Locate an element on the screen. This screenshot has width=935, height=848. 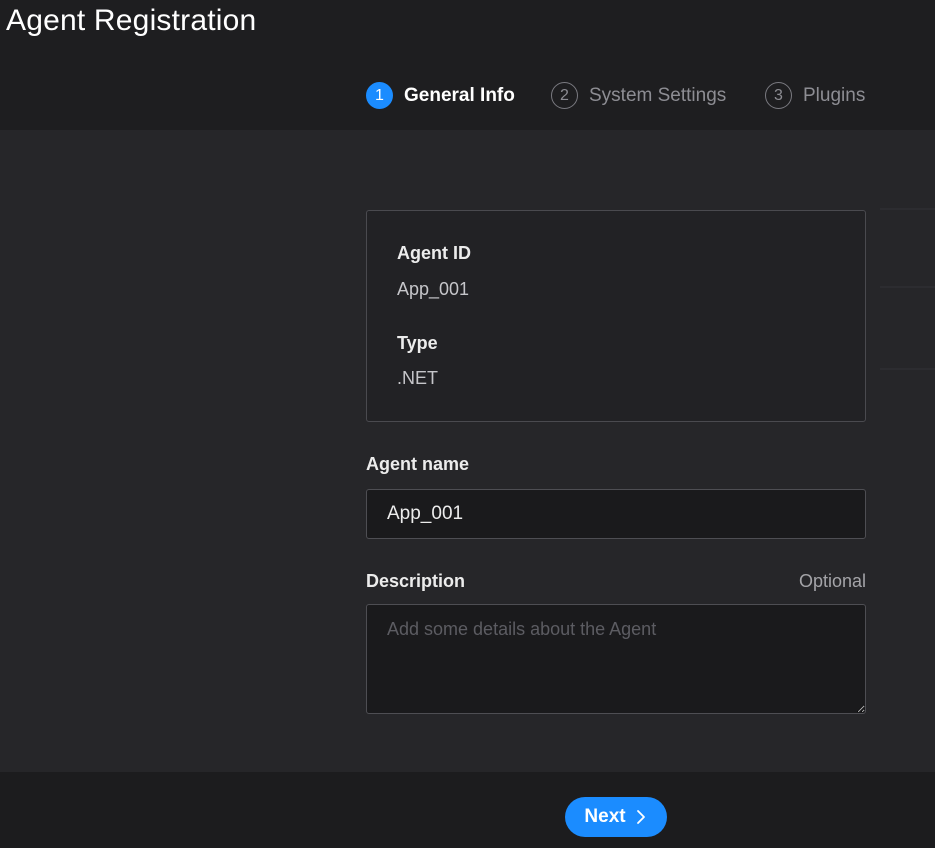
step-system-settings: 2 System Settings is located at coordinates (638, 95).